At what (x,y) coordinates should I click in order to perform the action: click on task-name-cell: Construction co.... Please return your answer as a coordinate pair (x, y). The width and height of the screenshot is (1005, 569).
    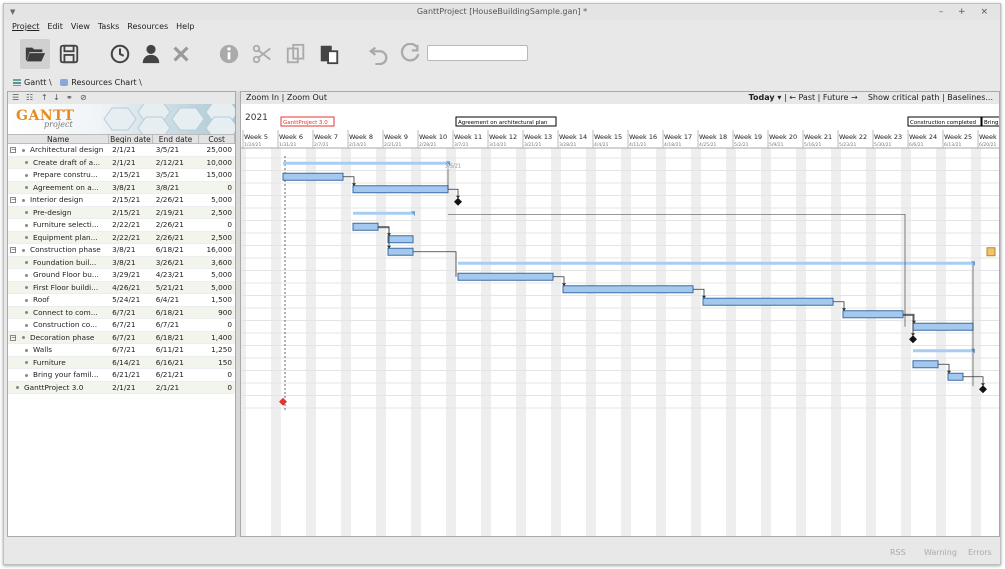
    Looking at the image, I should click on (58, 325).